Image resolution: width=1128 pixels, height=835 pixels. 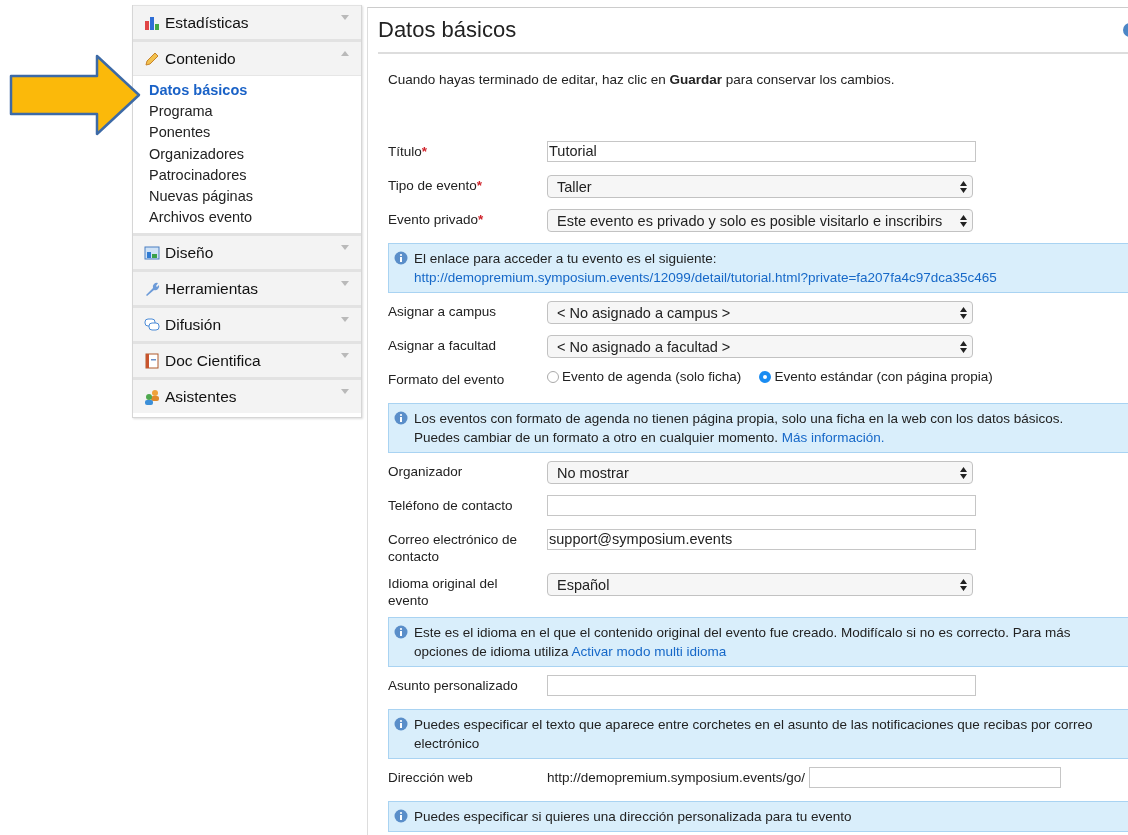 What do you see at coordinates (760, 186) in the screenshot?
I see `select-dropdown: Taller` at bounding box center [760, 186].